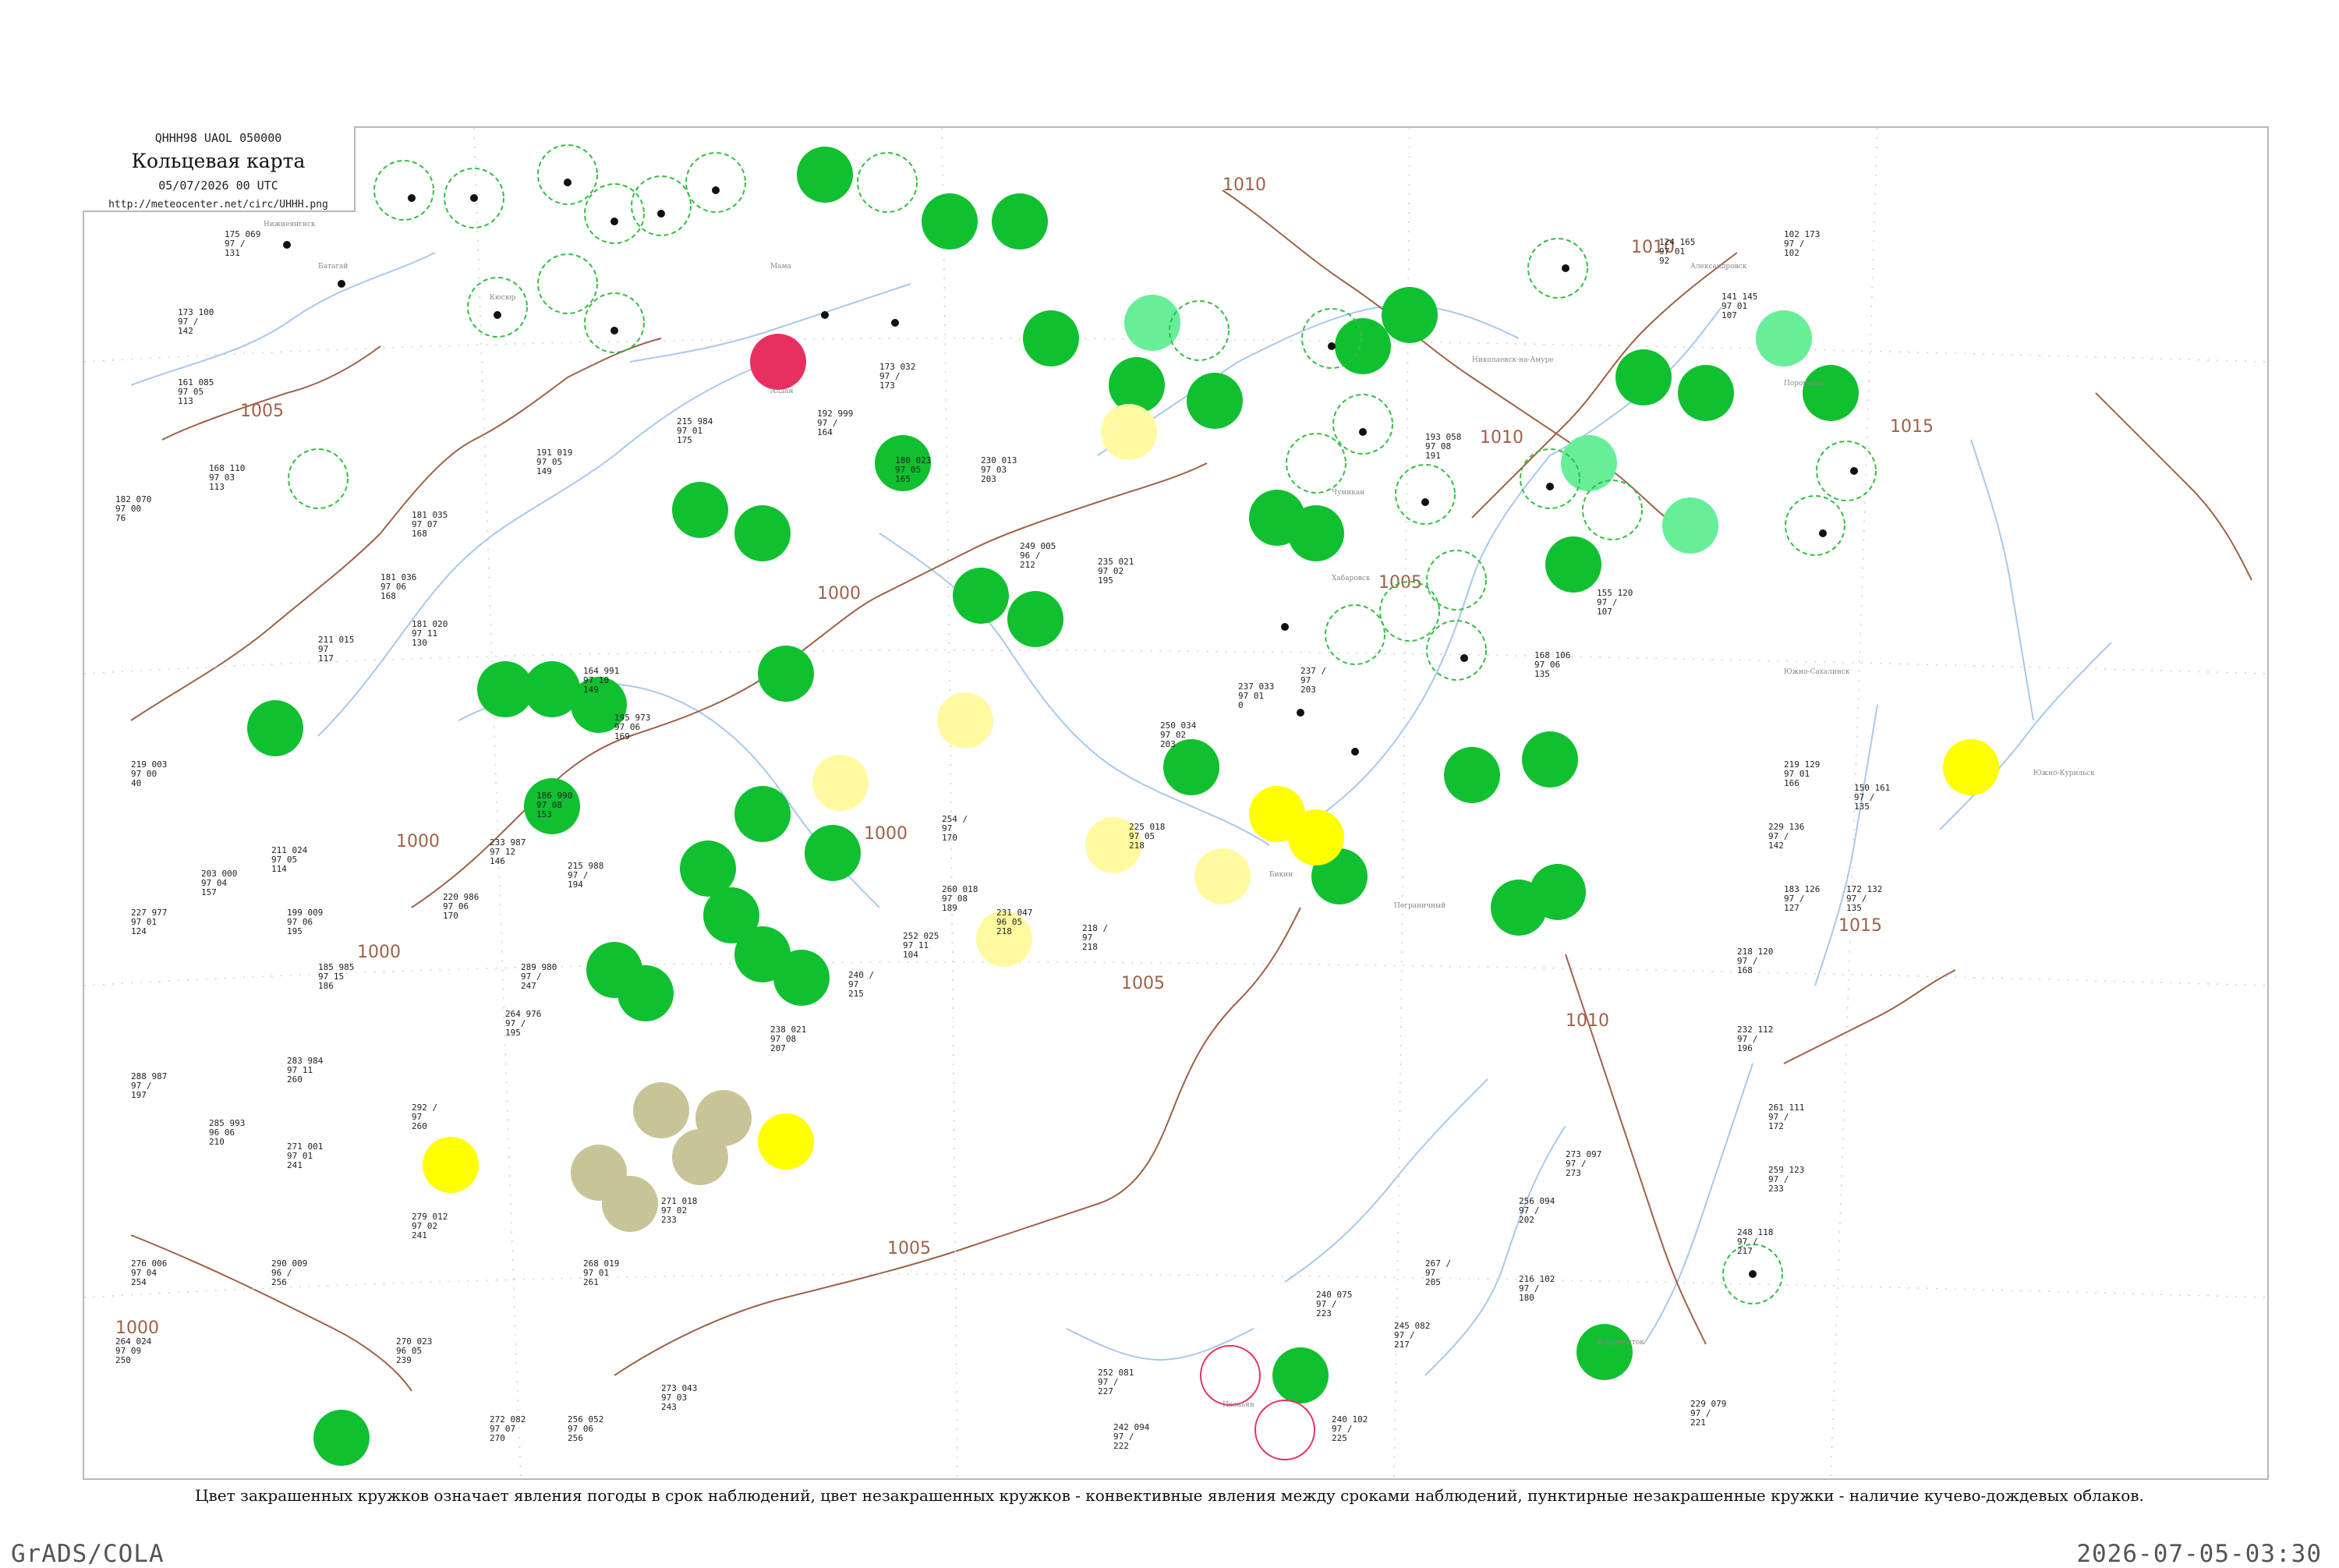  What do you see at coordinates (139, 931) in the screenshot?
I see `svg-text: 124` at bounding box center [139, 931].